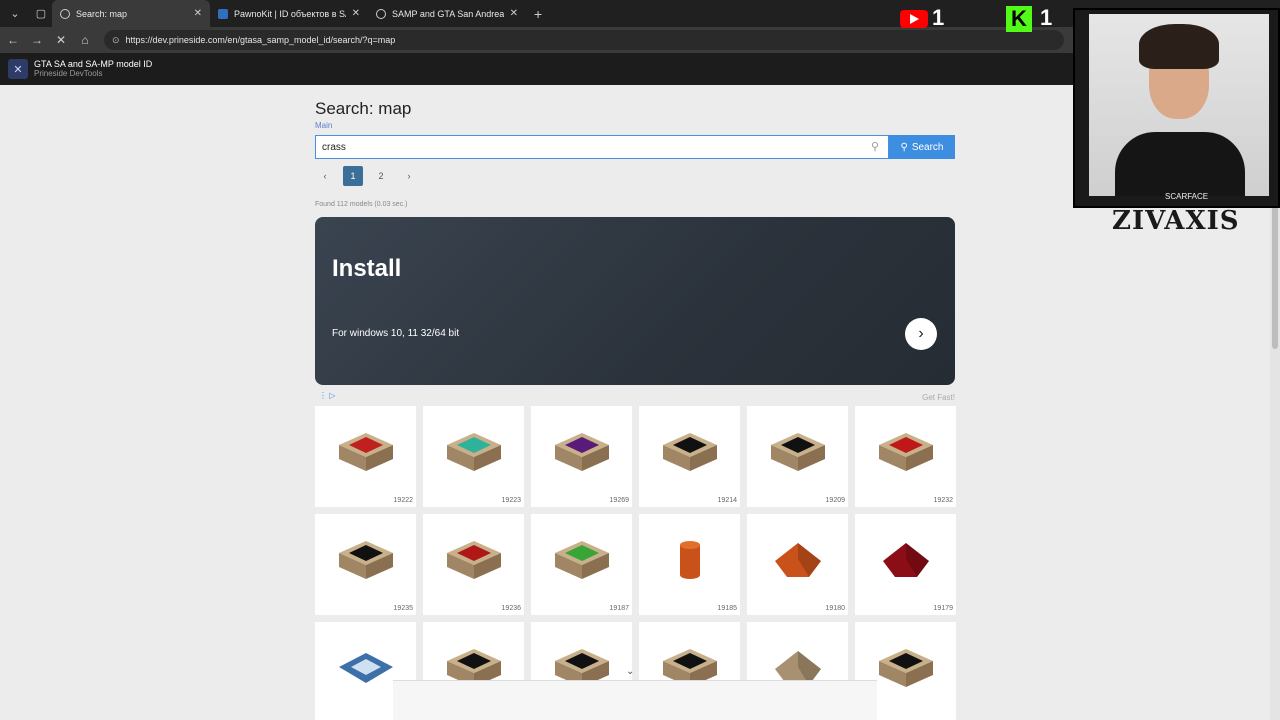 The height and width of the screenshot is (720, 1280). I want to click on search-form: ⚲ ⚲ Search, so click(635, 147).